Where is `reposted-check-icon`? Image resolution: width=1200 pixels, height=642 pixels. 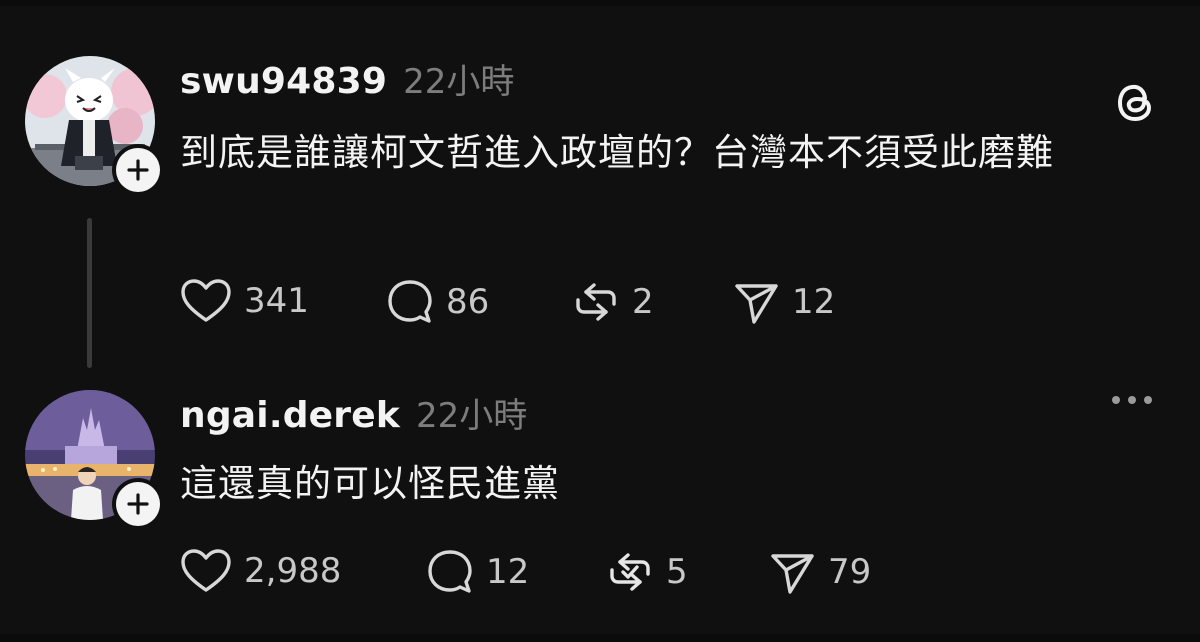 reposted-check-icon is located at coordinates (630, 572).